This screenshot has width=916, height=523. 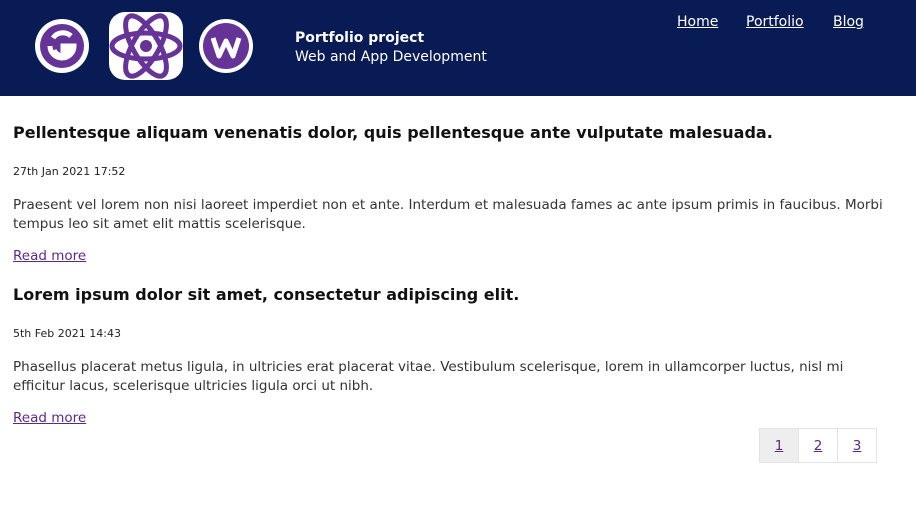 What do you see at coordinates (67, 333) in the screenshot?
I see `post-date: 5th Feb 2021 14:43` at bounding box center [67, 333].